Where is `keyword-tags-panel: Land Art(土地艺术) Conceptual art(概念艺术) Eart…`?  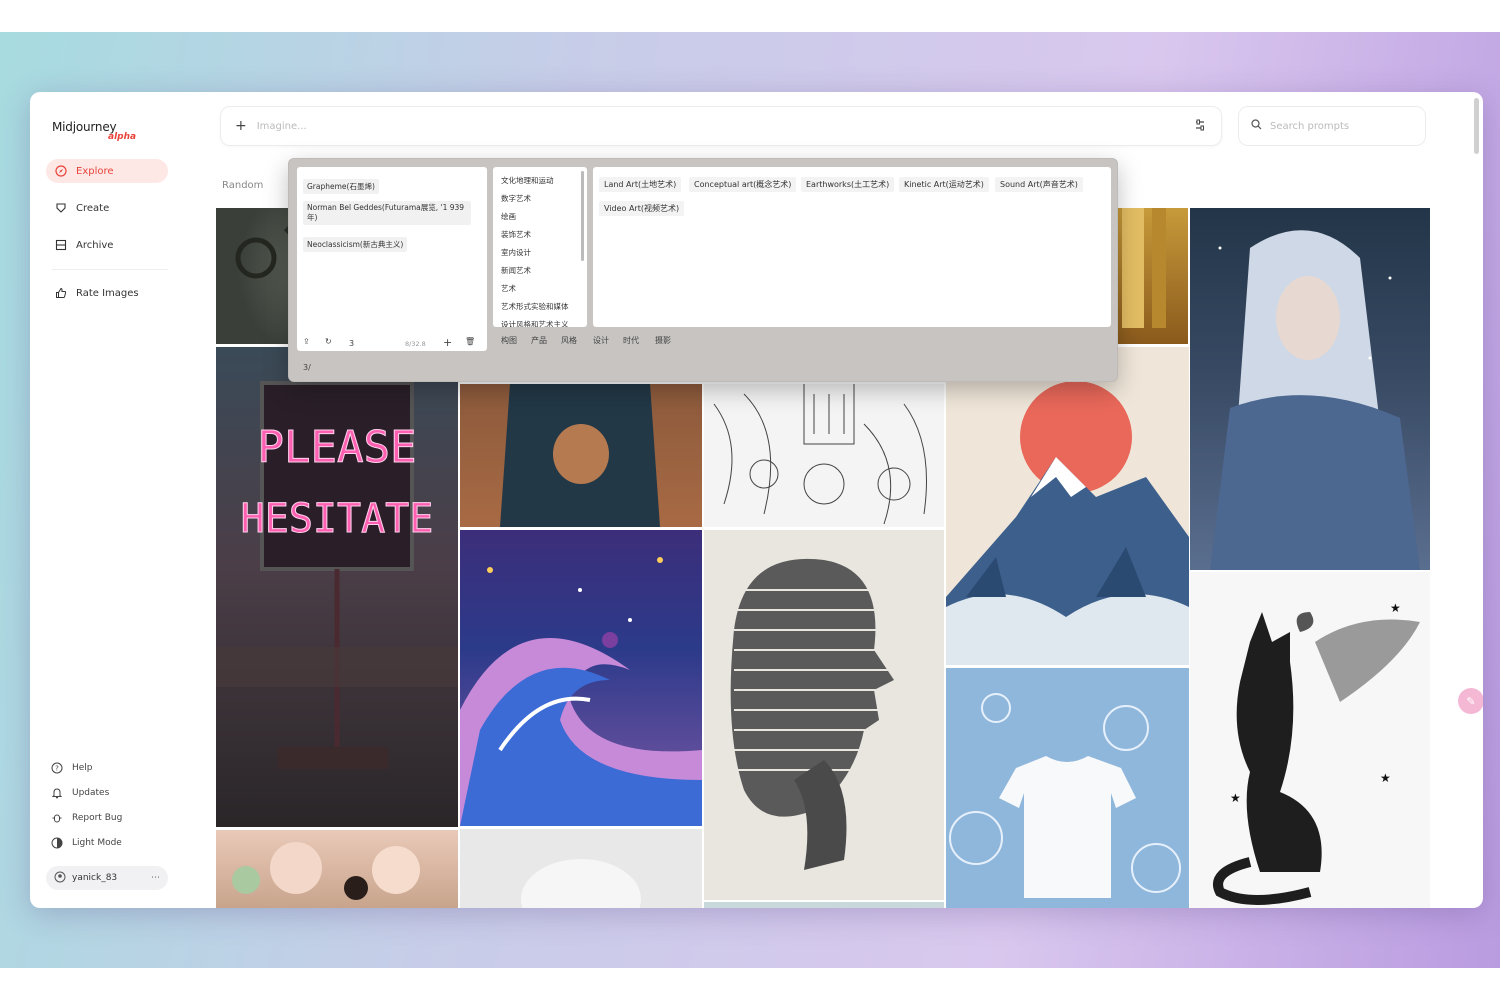 keyword-tags-panel: Land Art(土地艺术) Conceptual art(概念艺术) Eart… is located at coordinates (852, 247).